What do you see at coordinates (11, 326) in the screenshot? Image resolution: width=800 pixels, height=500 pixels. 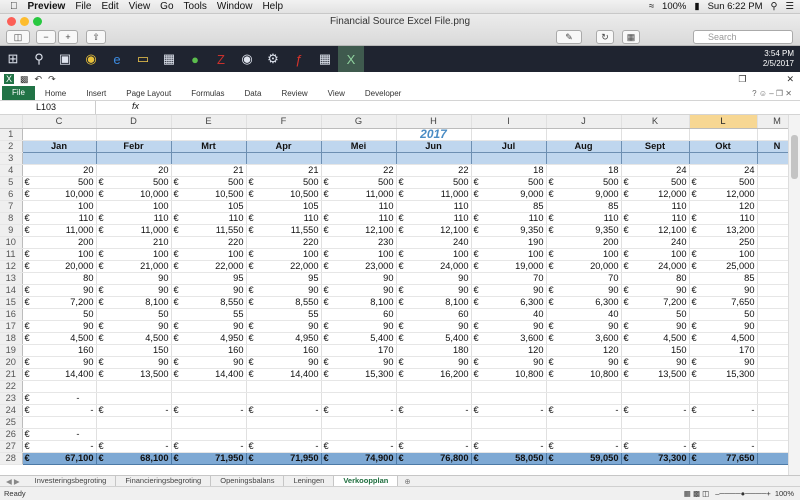 I see `row-header: 17` at bounding box center [11, 326].